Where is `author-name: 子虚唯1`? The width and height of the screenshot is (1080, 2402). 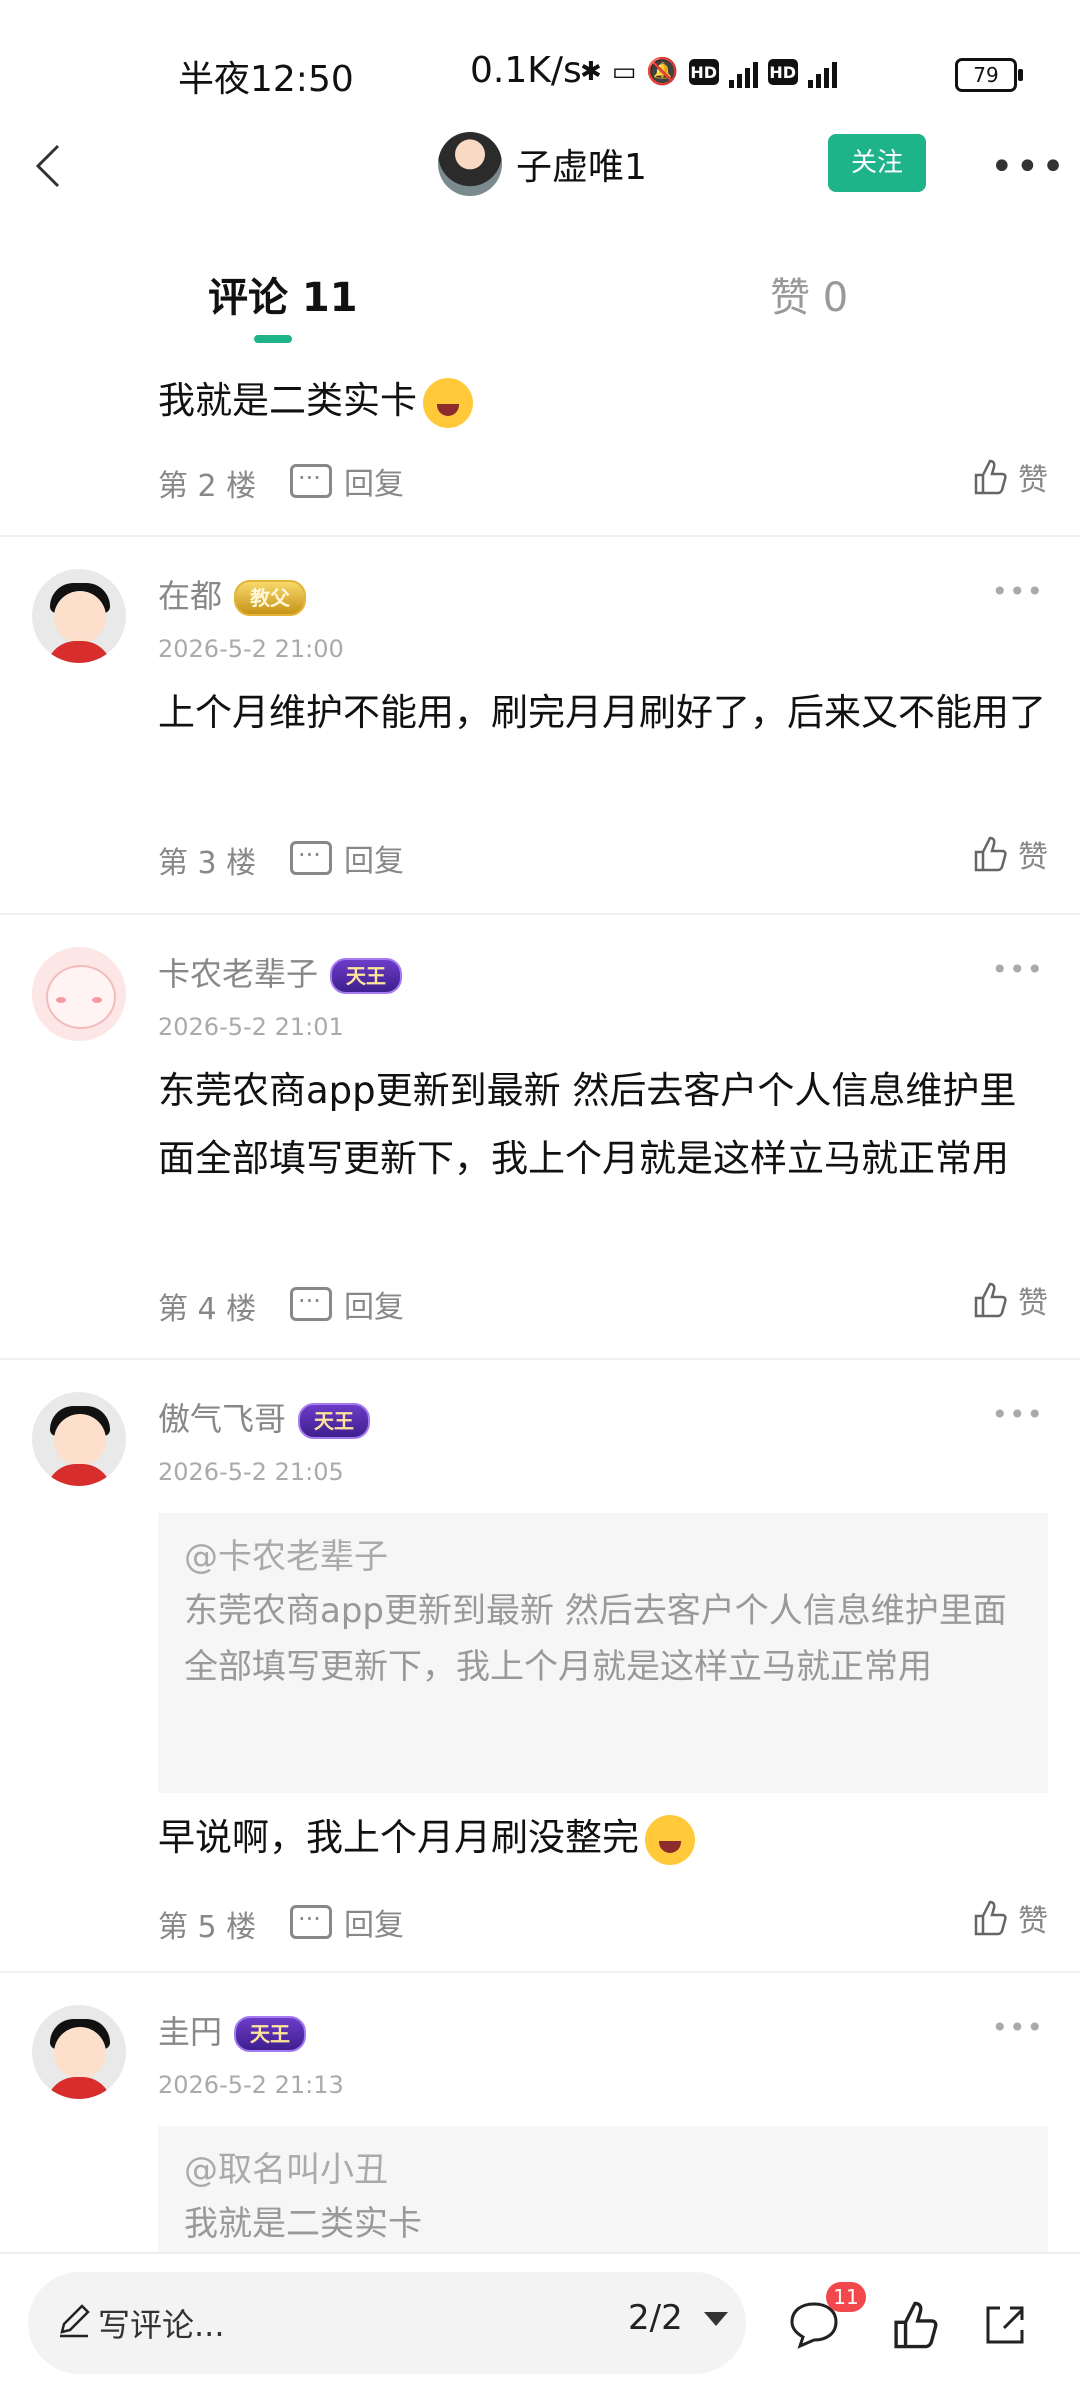
author-name: 子虚唯1 is located at coordinates (581, 164).